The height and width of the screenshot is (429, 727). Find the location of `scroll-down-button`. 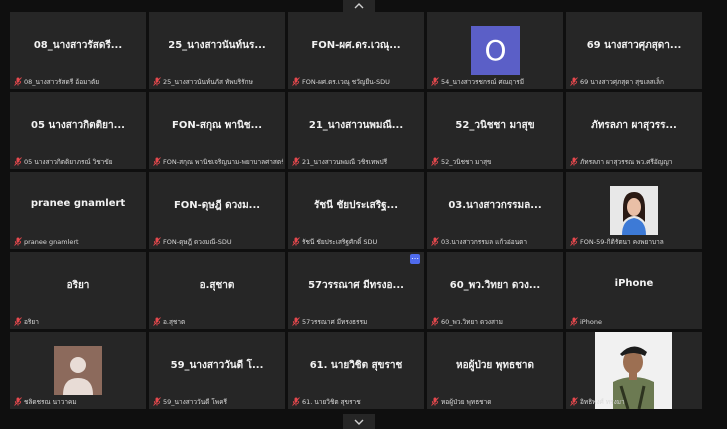

scroll-down-button is located at coordinates (359, 421).